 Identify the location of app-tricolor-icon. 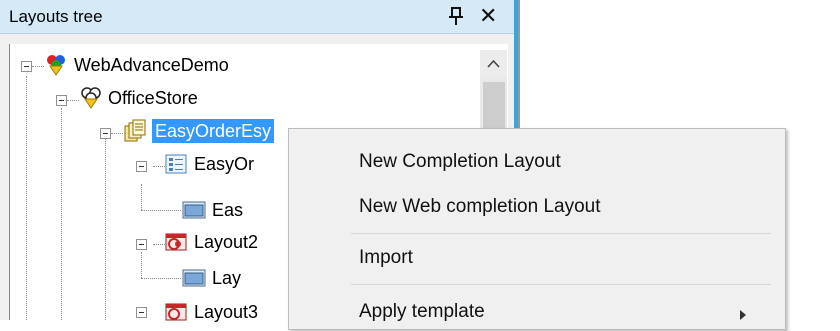
(56, 65).